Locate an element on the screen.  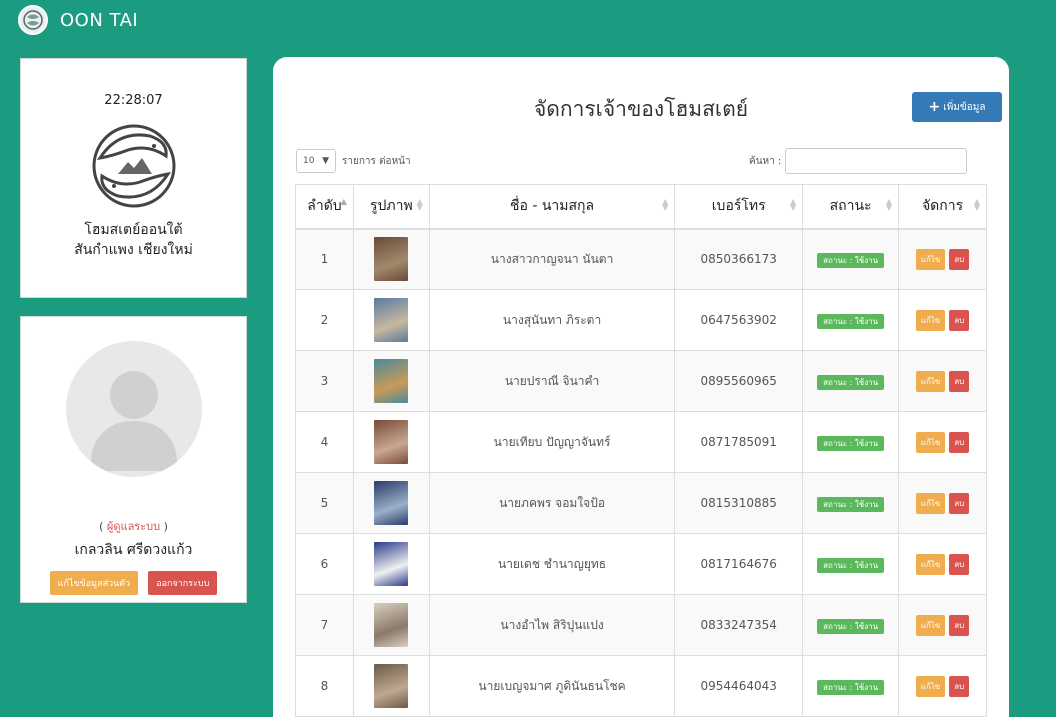
search-input is located at coordinates (876, 161).